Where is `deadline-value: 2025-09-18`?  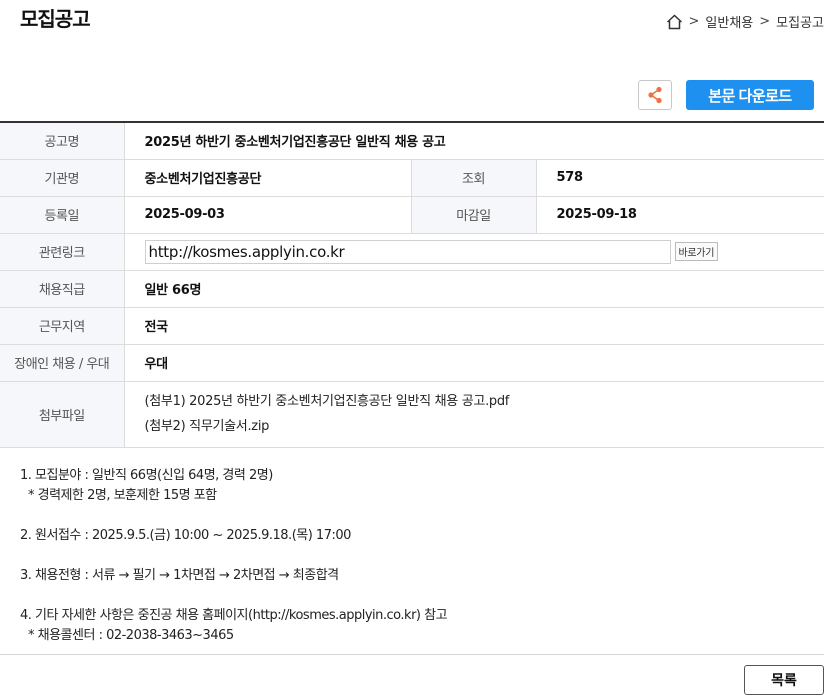
deadline-value: 2025-09-18 is located at coordinates (680, 215).